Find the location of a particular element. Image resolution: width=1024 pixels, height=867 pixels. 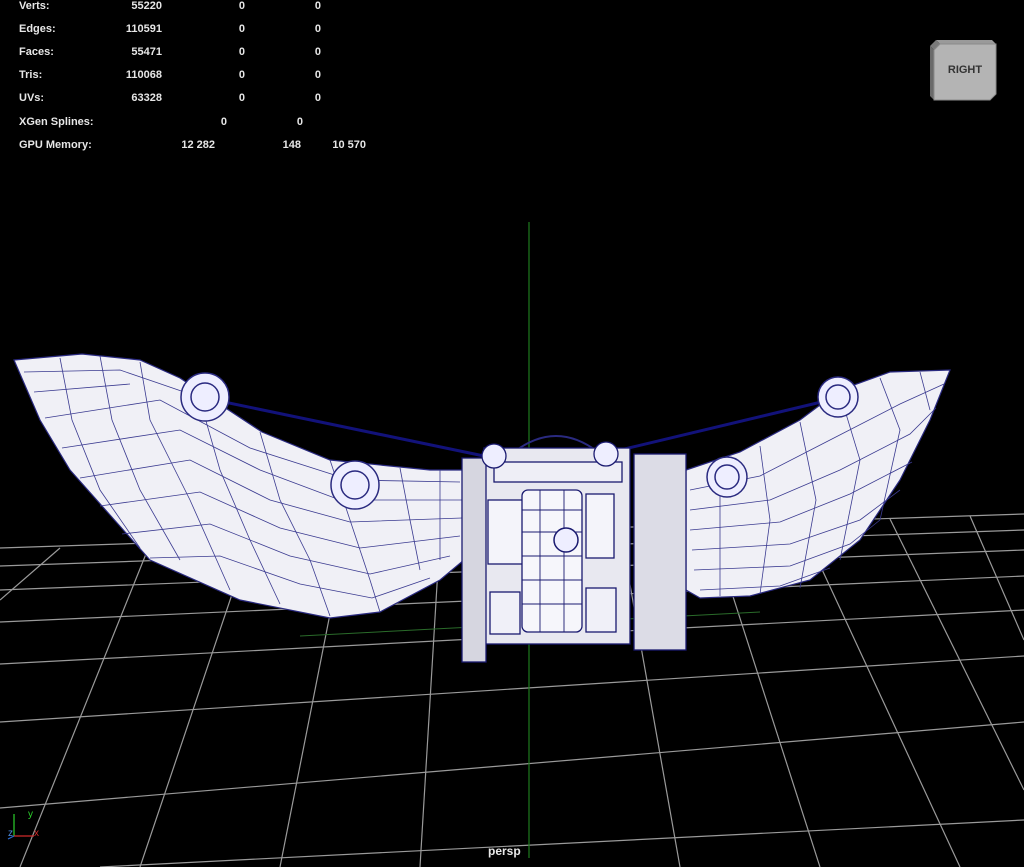

hud-value: 110068 is located at coordinates (143, 75).